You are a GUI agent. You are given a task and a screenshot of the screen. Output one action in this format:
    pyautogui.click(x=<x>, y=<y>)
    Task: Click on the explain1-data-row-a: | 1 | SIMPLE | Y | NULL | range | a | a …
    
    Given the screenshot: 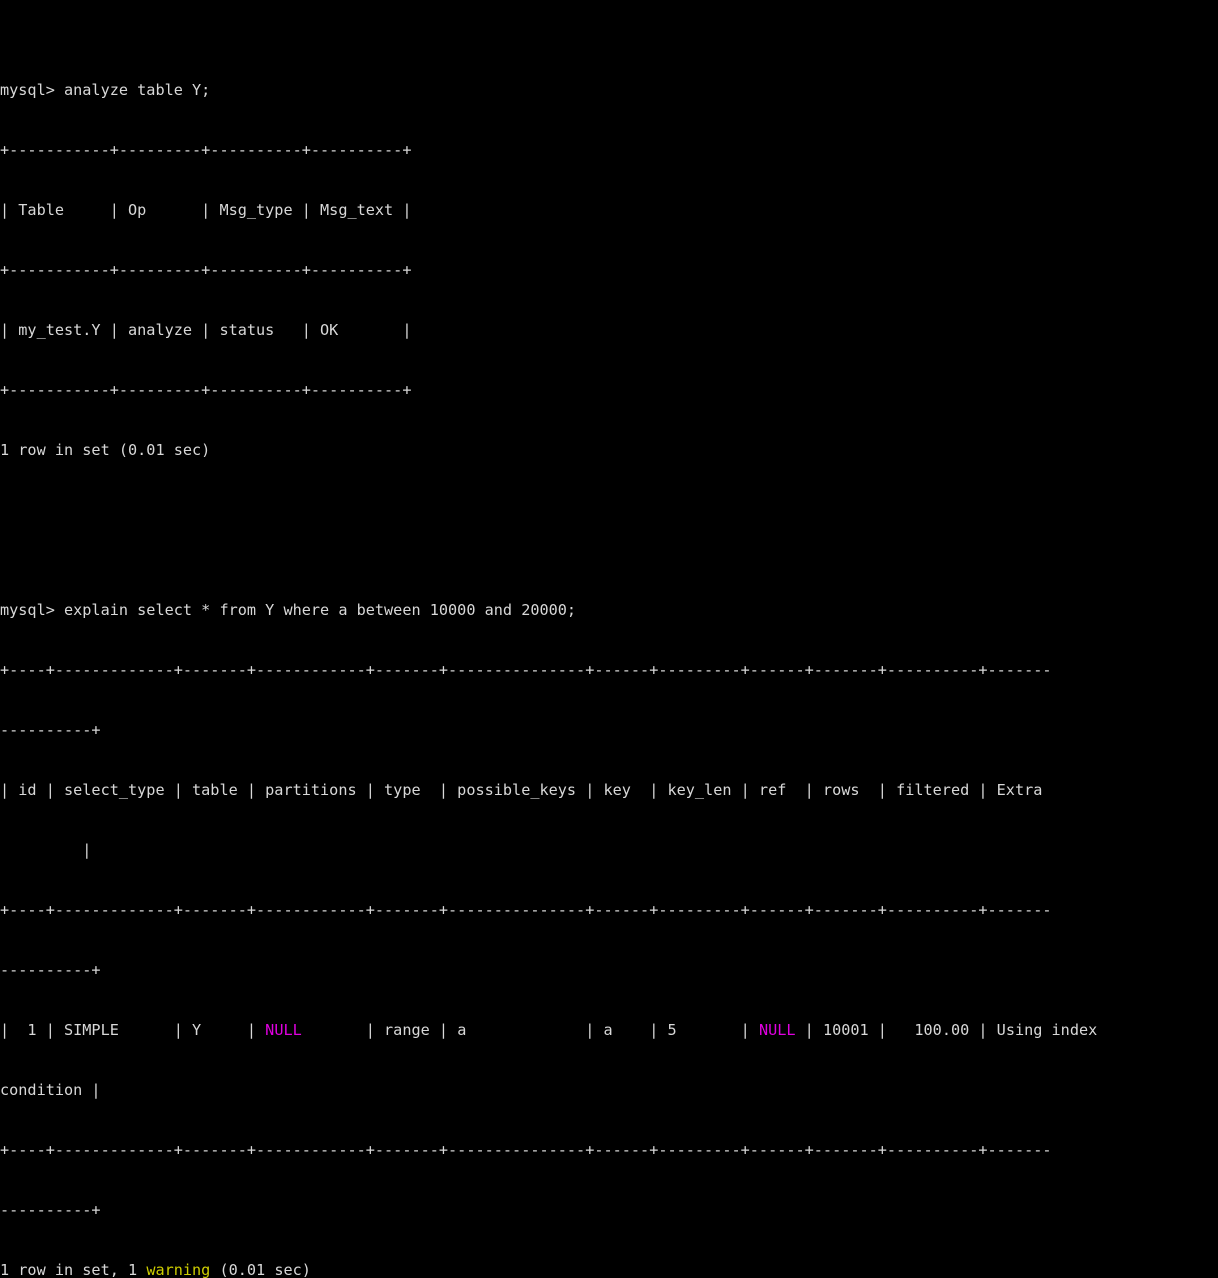 What is the action you would take?
    pyautogui.click(x=609, y=1030)
    